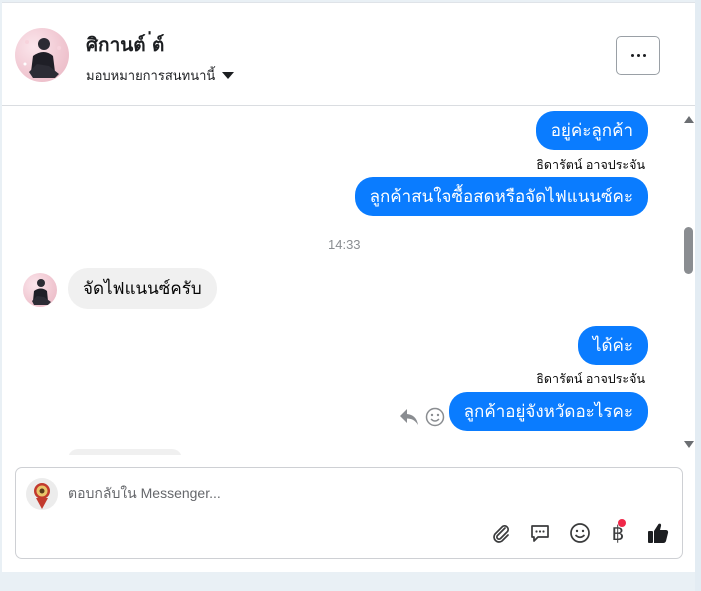  What do you see at coordinates (151, 75) in the screenshot?
I see `assign-label: มอบหมายการสนทนานี้` at bounding box center [151, 75].